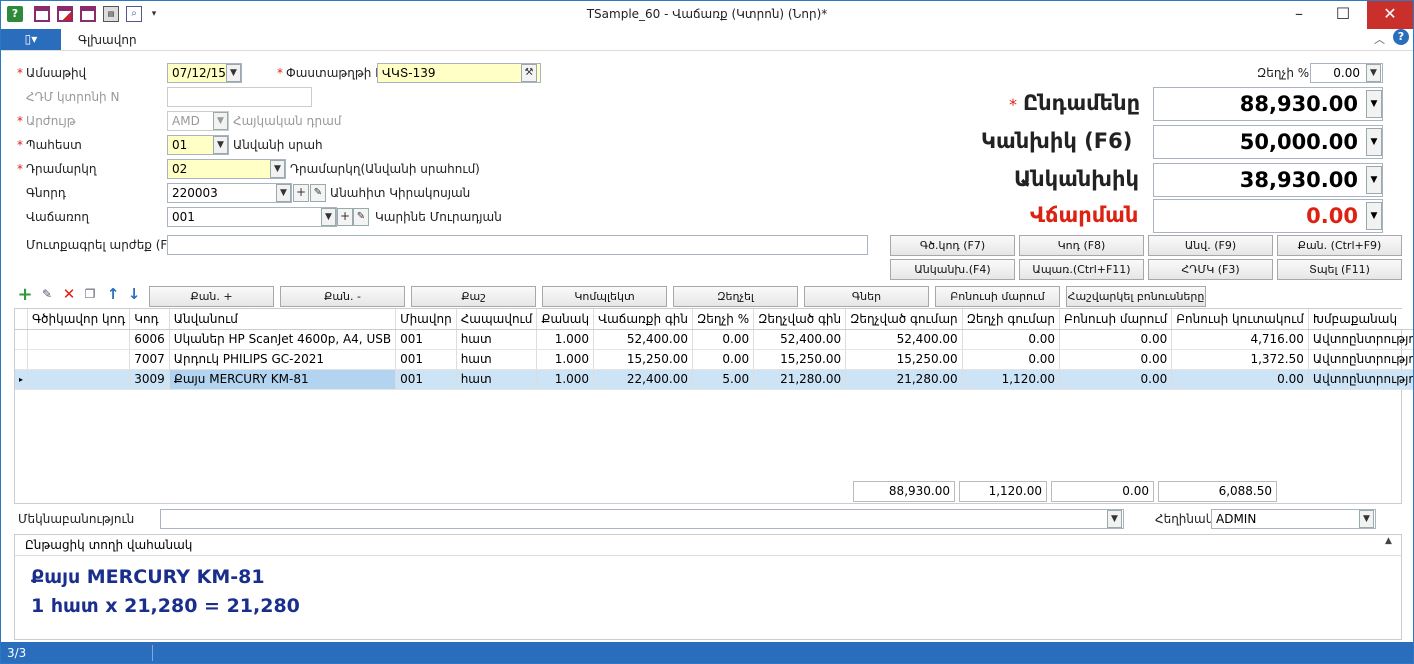  I want to click on name-button: Անվ. (F9), so click(1210, 245).